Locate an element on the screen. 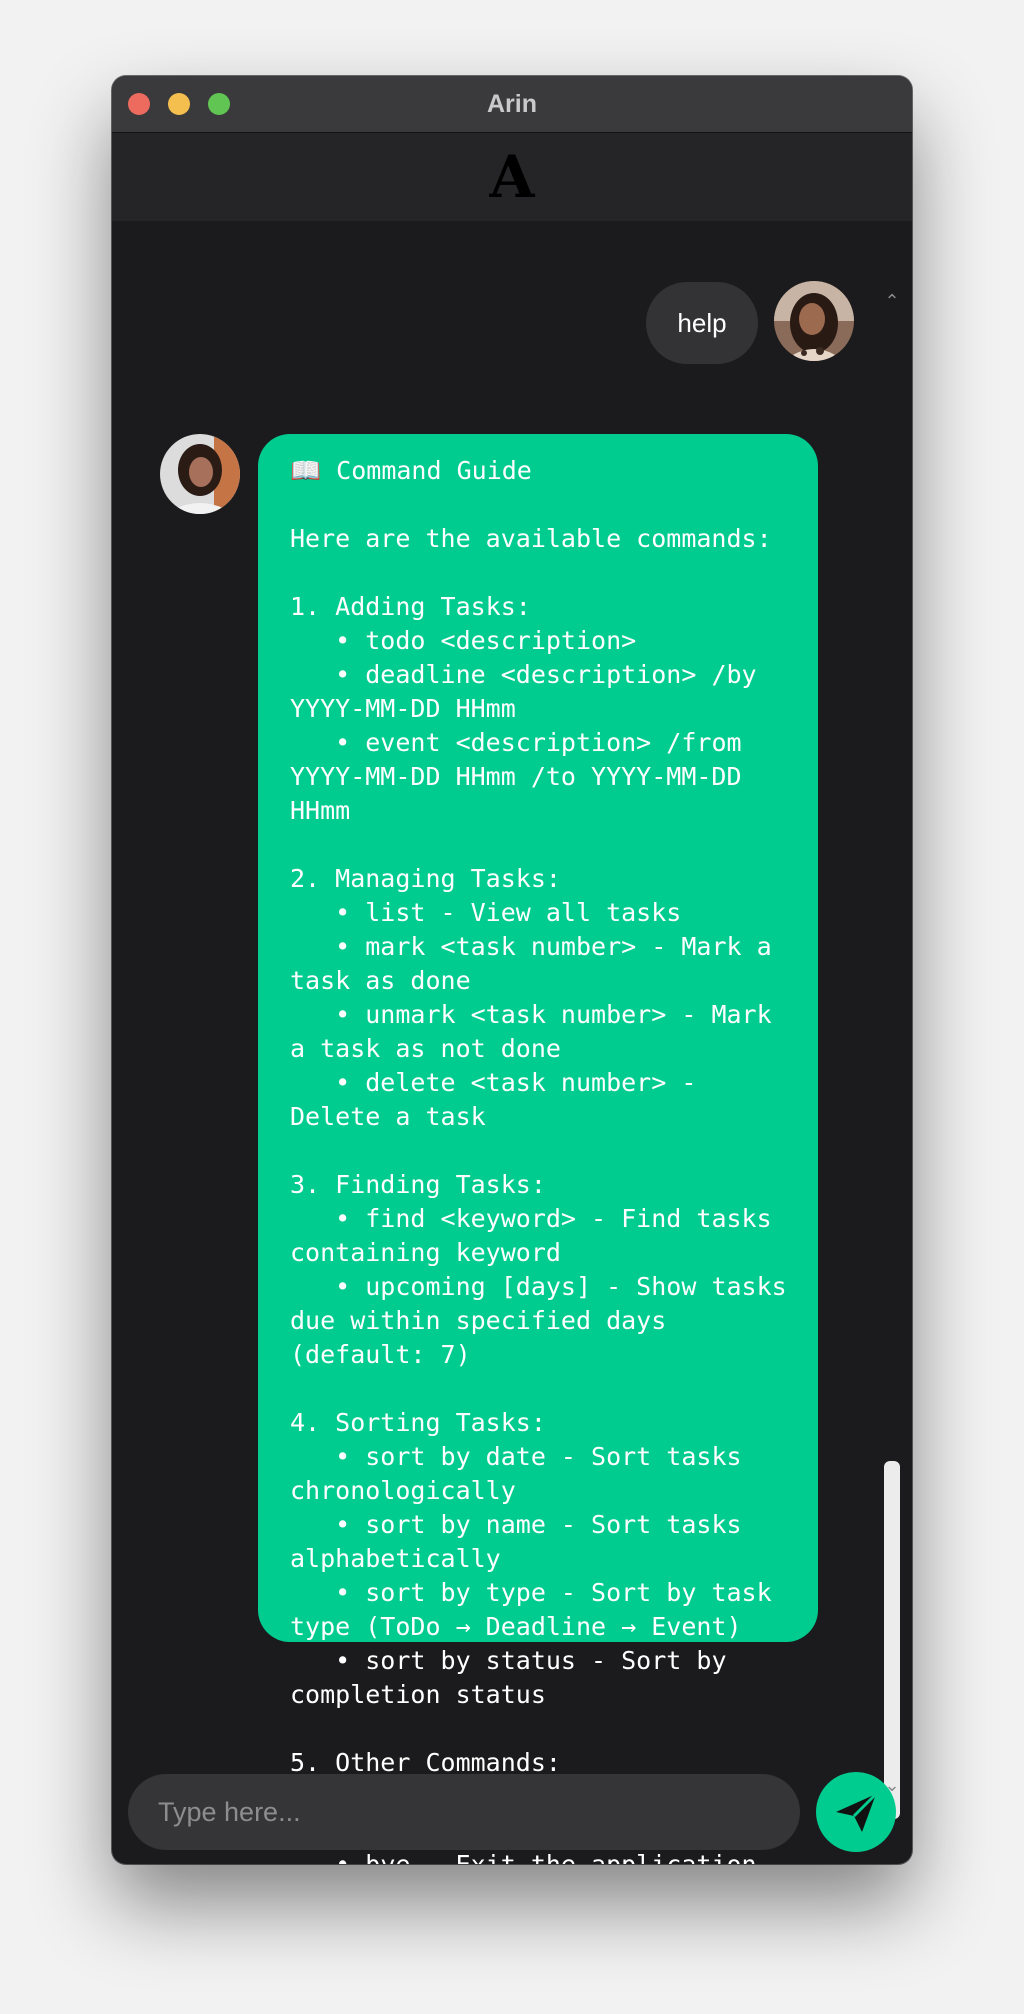  scrollbar-thumb is located at coordinates (892, 1640).